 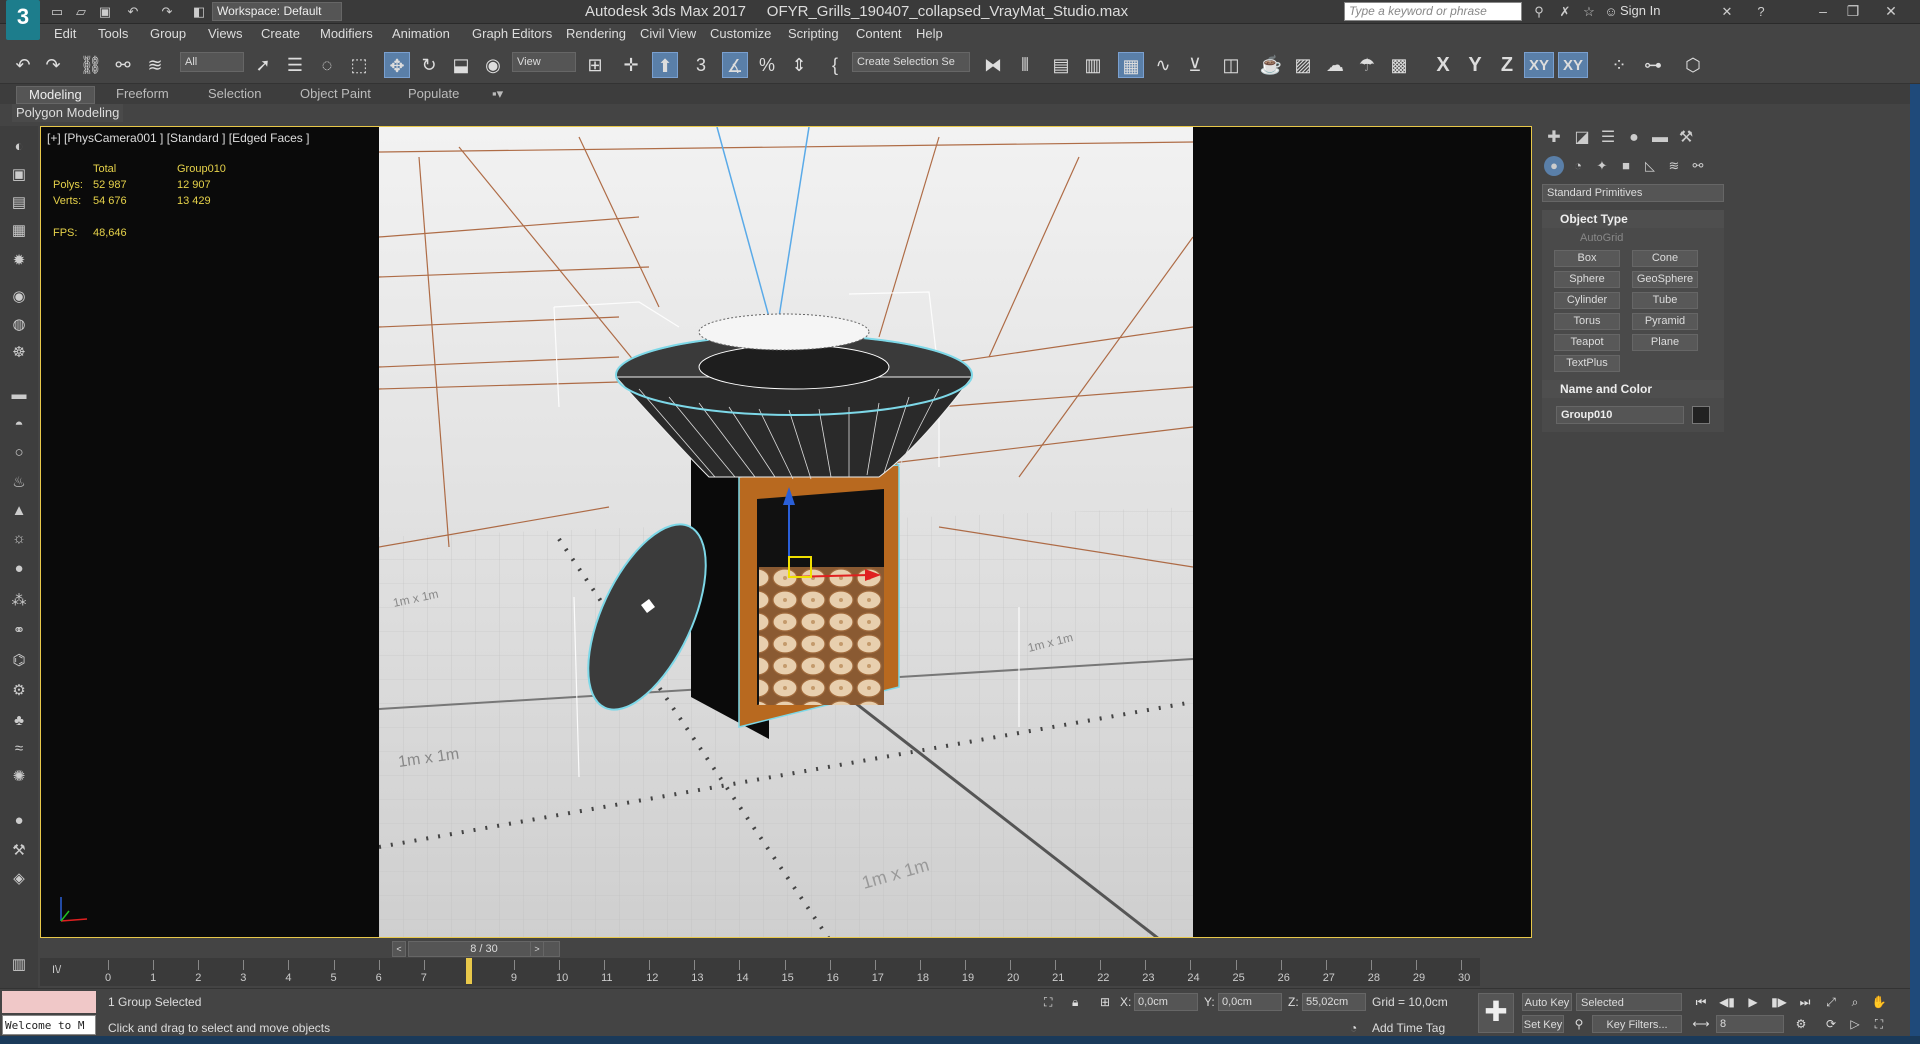 What do you see at coordinates (55, 95) in the screenshot?
I see `tab-modeling: Modeling` at bounding box center [55, 95].